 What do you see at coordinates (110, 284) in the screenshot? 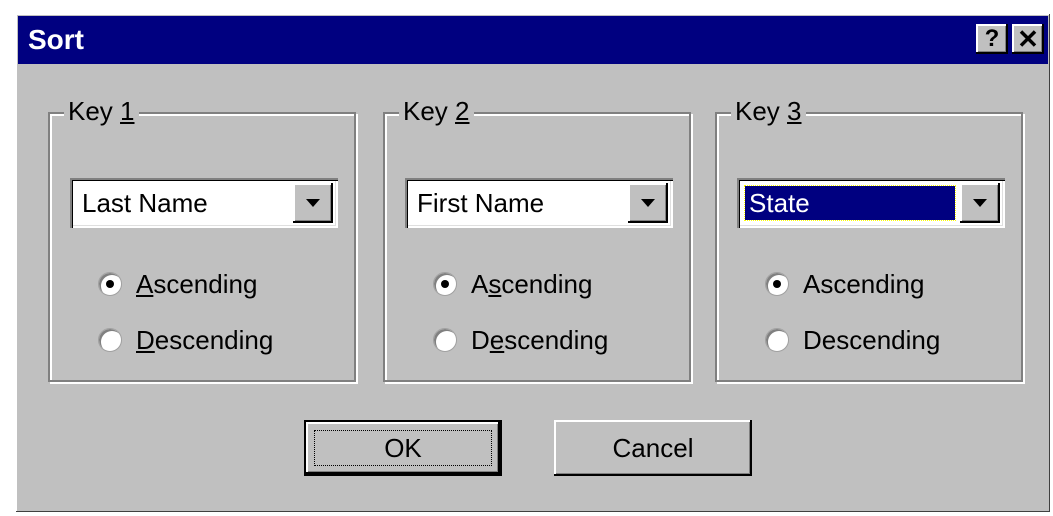
I see `key-1-ascending-radio` at bounding box center [110, 284].